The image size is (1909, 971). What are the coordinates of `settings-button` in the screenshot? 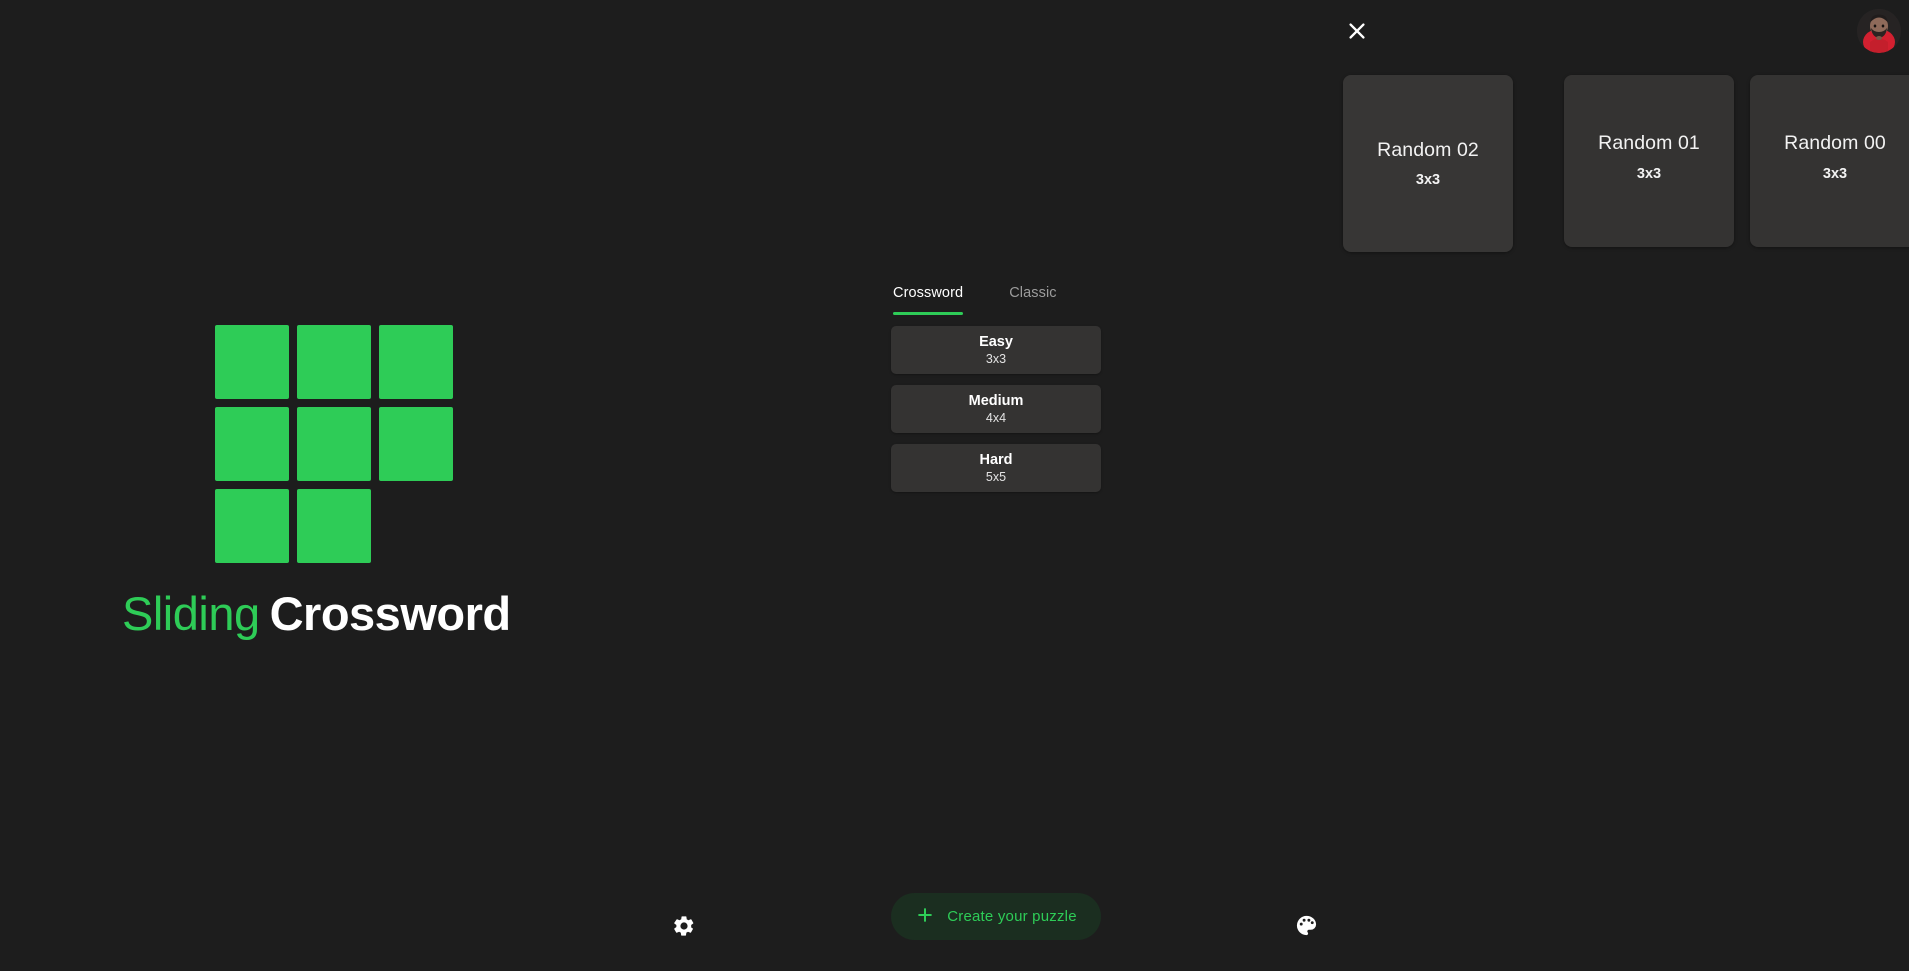 It's located at (684, 927).